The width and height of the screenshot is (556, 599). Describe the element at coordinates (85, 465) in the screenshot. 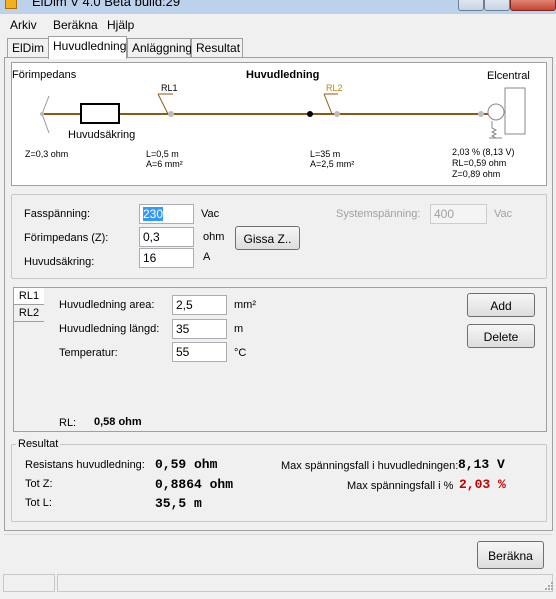

I see `resistans-label: Resistans huvudledning:` at that location.